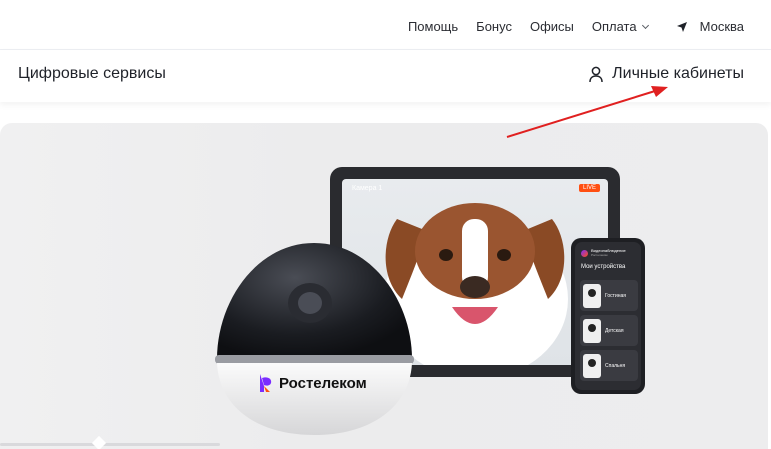  Describe the element at coordinates (599, 255) in the screenshot. I see `app-sub: Ростелеком` at that location.